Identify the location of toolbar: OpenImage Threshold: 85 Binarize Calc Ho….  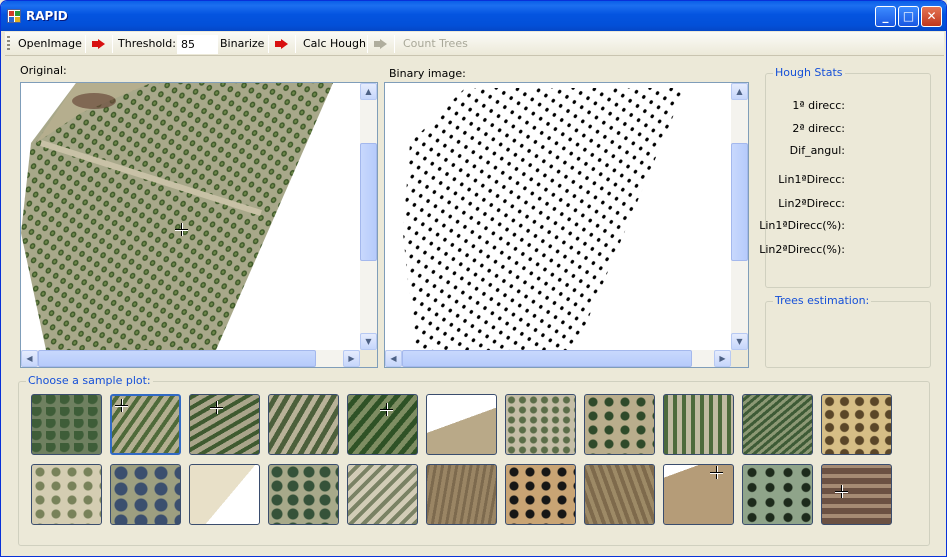
(474, 44).